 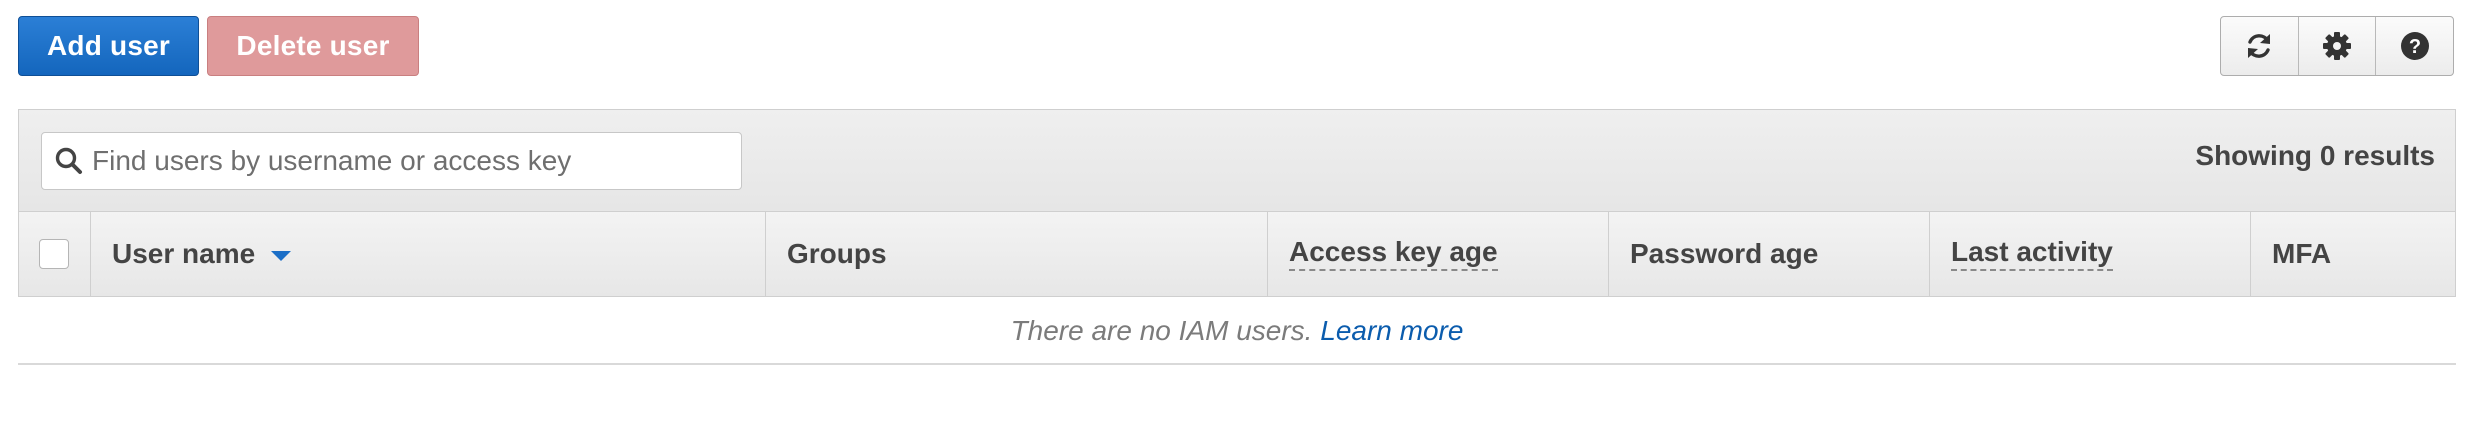 What do you see at coordinates (281, 256) in the screenshot?
I see `sort-descending-icon` at bounding box center [281, 256].